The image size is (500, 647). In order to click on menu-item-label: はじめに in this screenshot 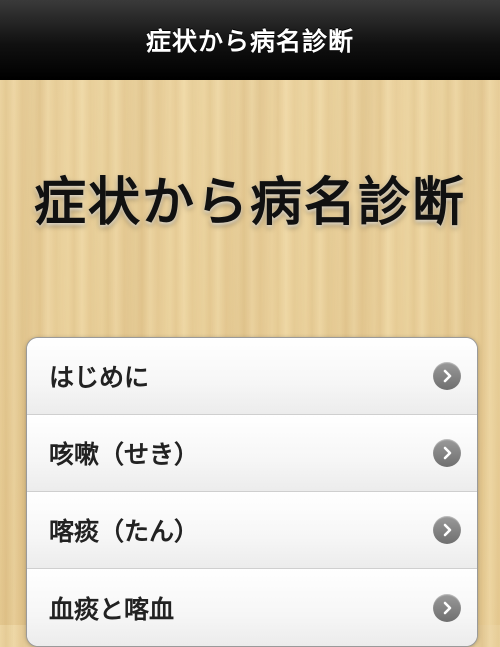, I will do `click(99, 377)`.